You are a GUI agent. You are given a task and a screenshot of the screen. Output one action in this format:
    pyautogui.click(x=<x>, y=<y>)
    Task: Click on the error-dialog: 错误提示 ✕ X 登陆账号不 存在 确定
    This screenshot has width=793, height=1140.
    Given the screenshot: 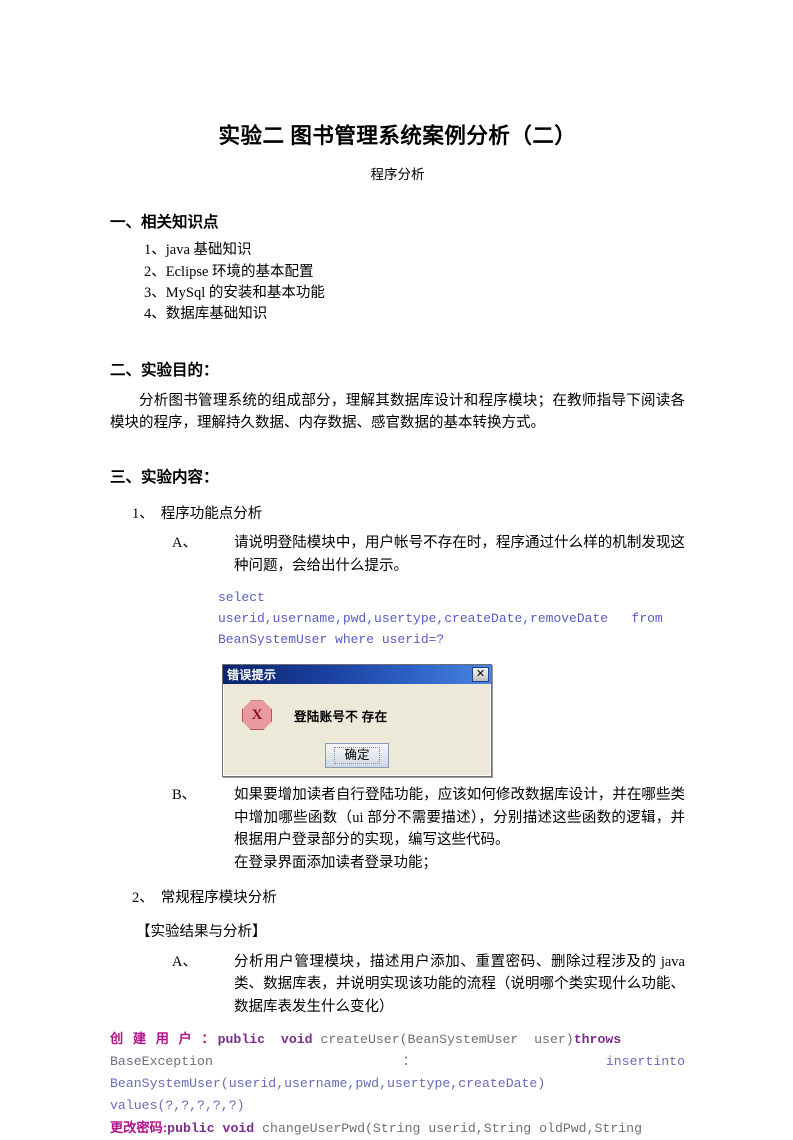 What is the action you would take?
    pyautogui.click(x=357, y=721)
    